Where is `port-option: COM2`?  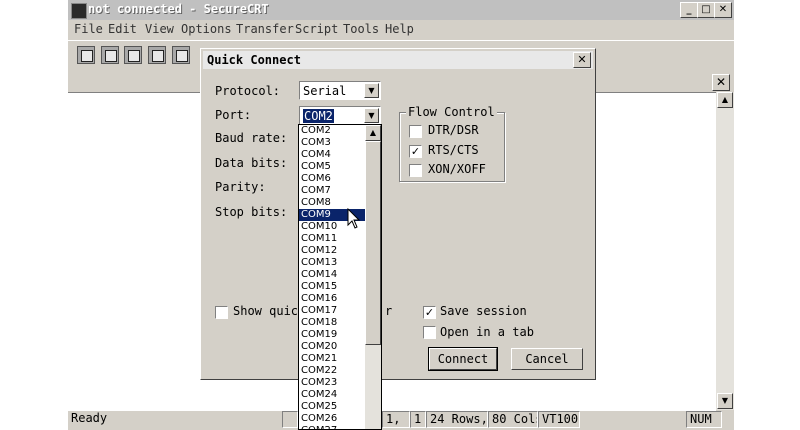 port-option: COM2 is located at coordinates (332, 131).